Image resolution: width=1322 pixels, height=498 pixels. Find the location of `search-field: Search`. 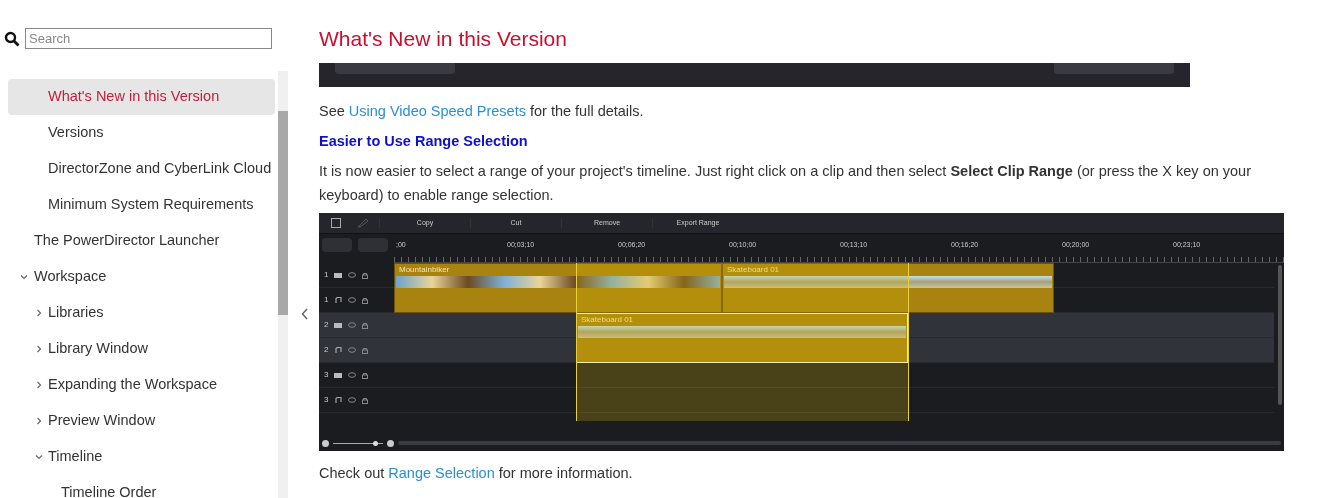

search-field: Search is located at coordinates (148, 38).